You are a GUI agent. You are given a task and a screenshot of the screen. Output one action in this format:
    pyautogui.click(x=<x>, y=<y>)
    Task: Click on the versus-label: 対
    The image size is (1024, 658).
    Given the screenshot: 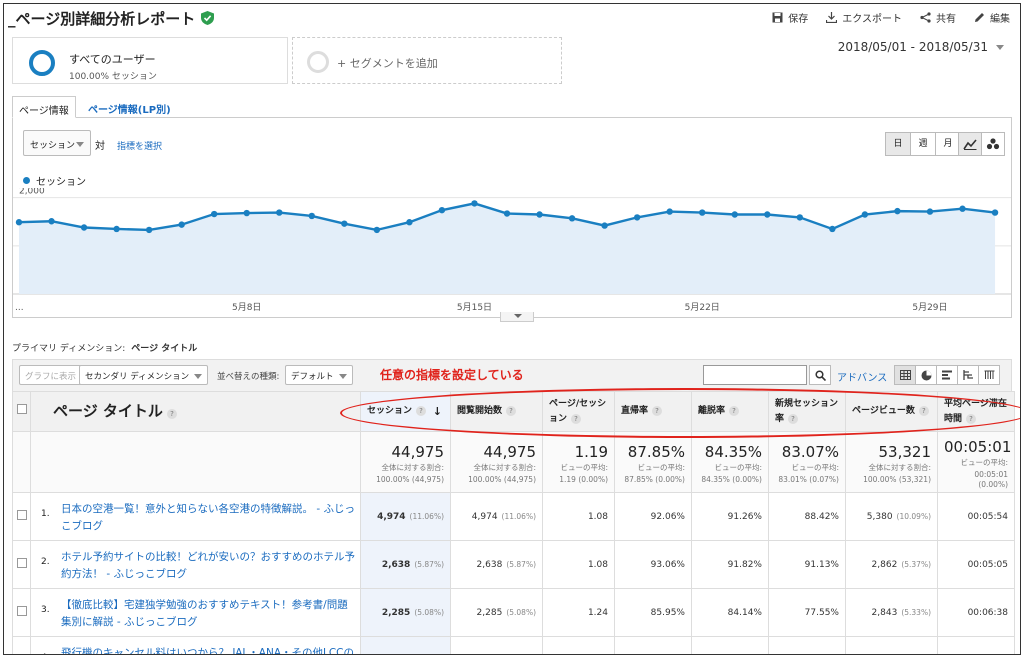 What is the action you would take?
    pyautogui.click(x=100, y=146)
    